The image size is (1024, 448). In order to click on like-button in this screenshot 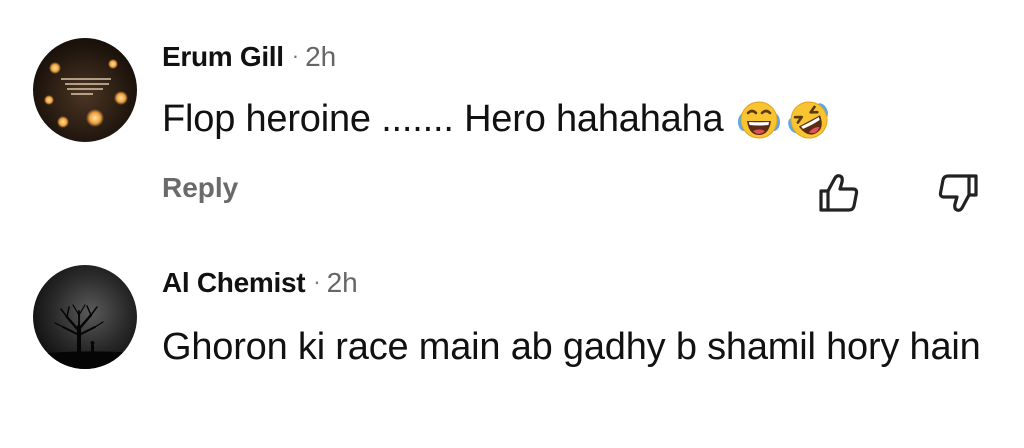, I will do `click(839, 193)`.